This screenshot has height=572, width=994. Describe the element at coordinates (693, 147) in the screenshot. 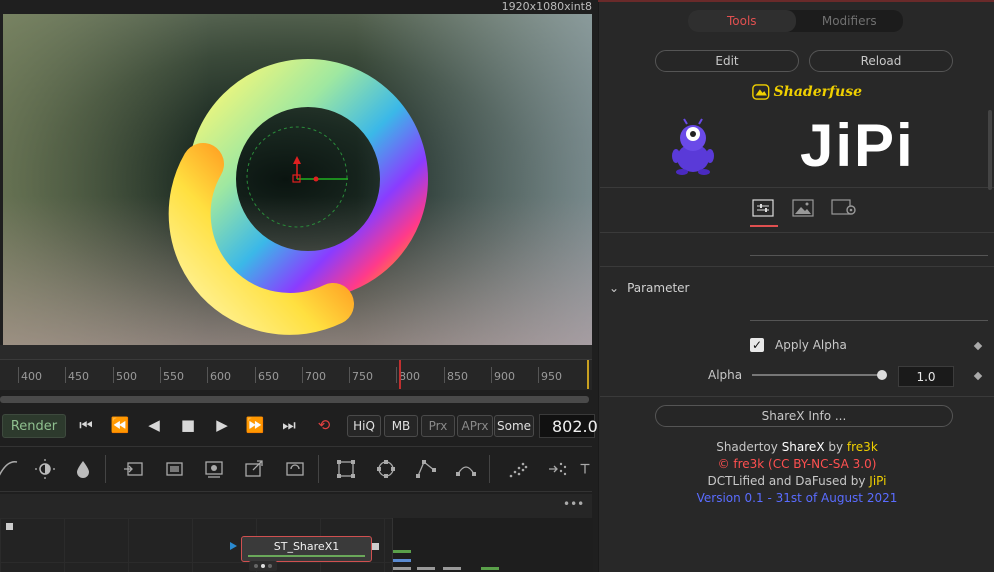

I see `jipi-mascot-icon` at that location.